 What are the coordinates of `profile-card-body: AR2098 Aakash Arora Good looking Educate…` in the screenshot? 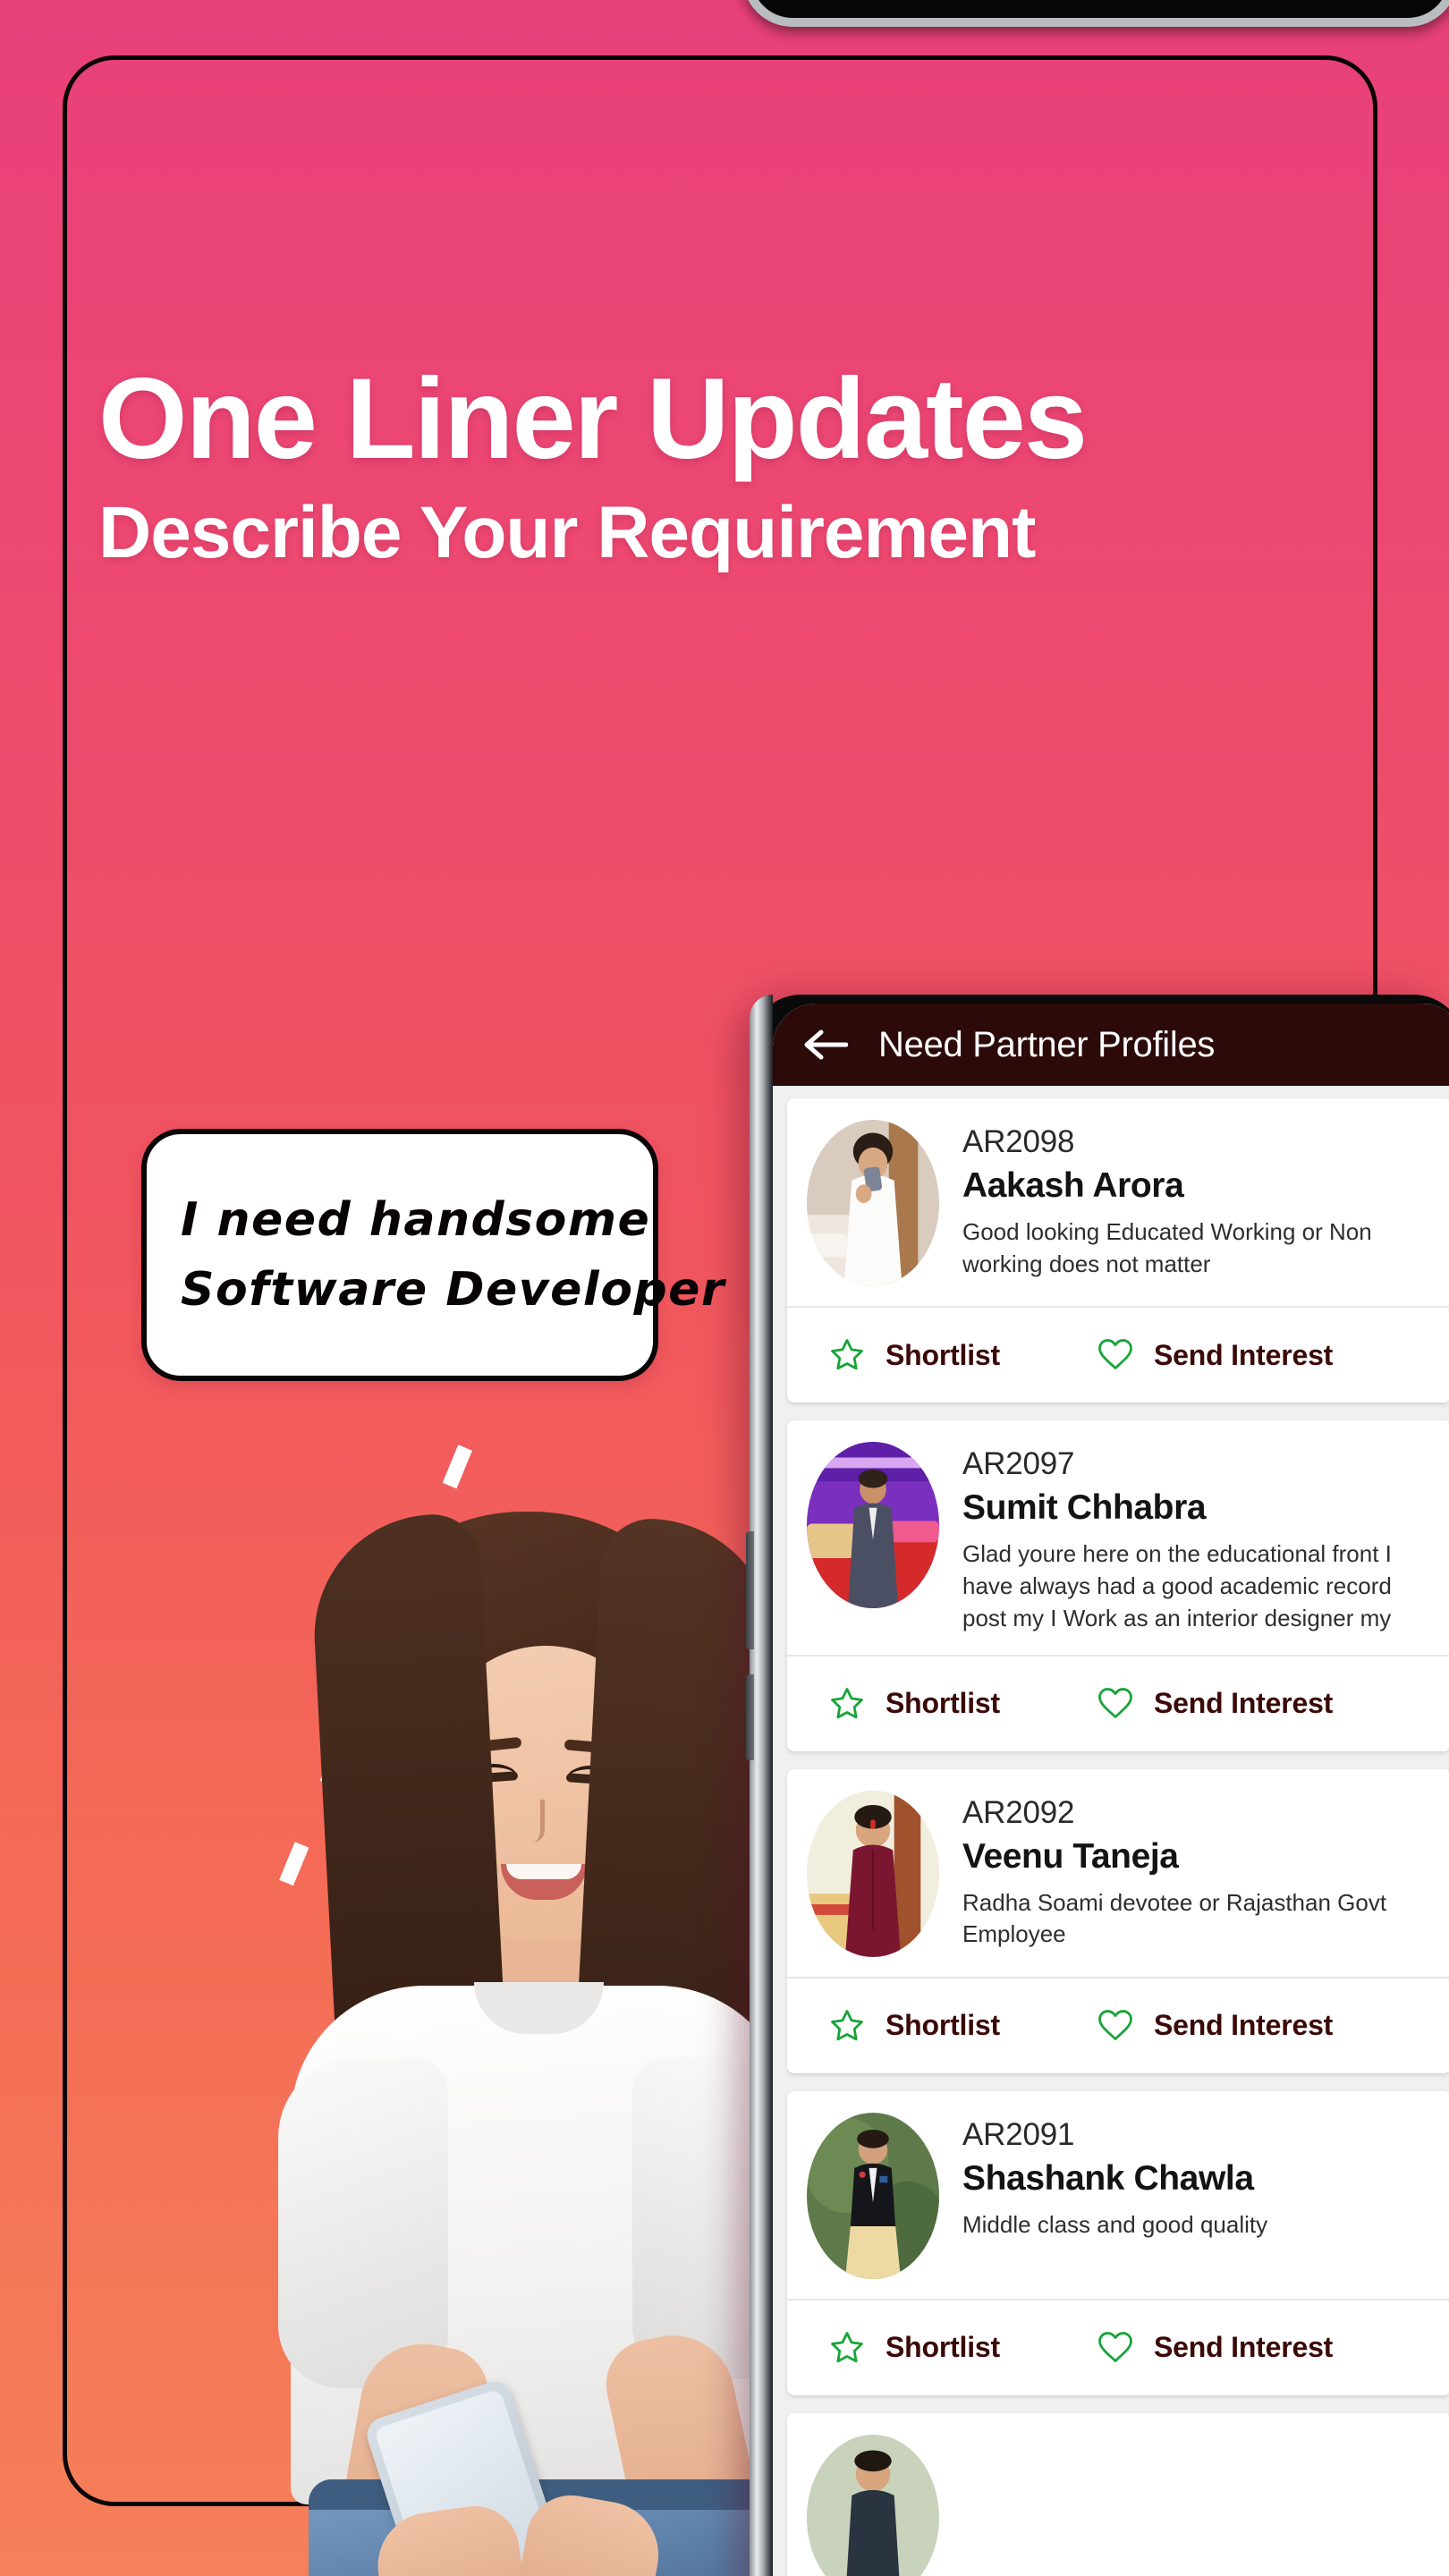 It's located at (1118, 1202).